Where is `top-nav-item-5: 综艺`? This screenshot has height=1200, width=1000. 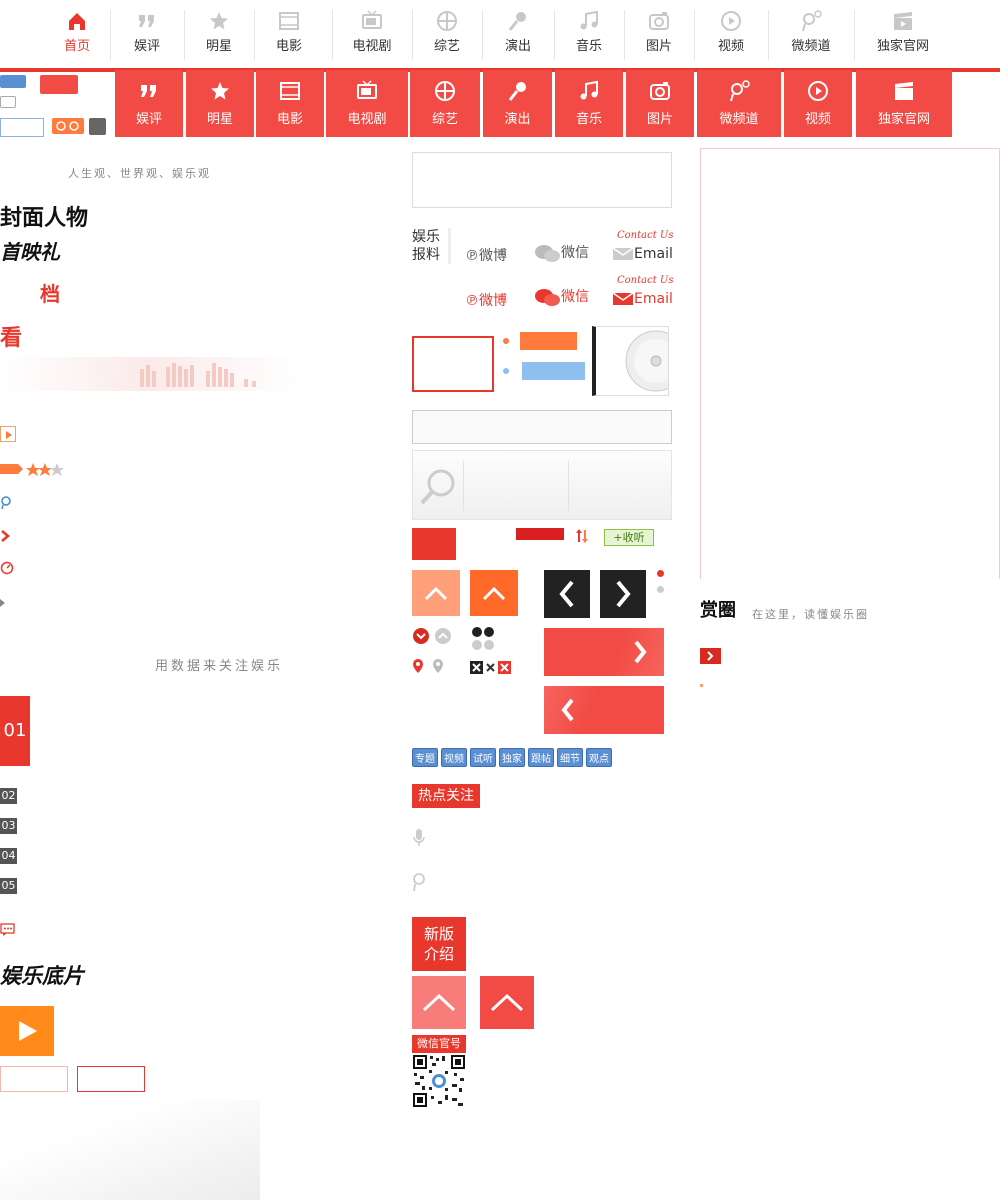 top-nav-item-5: 综艺 is located at coordinates (447, 32).